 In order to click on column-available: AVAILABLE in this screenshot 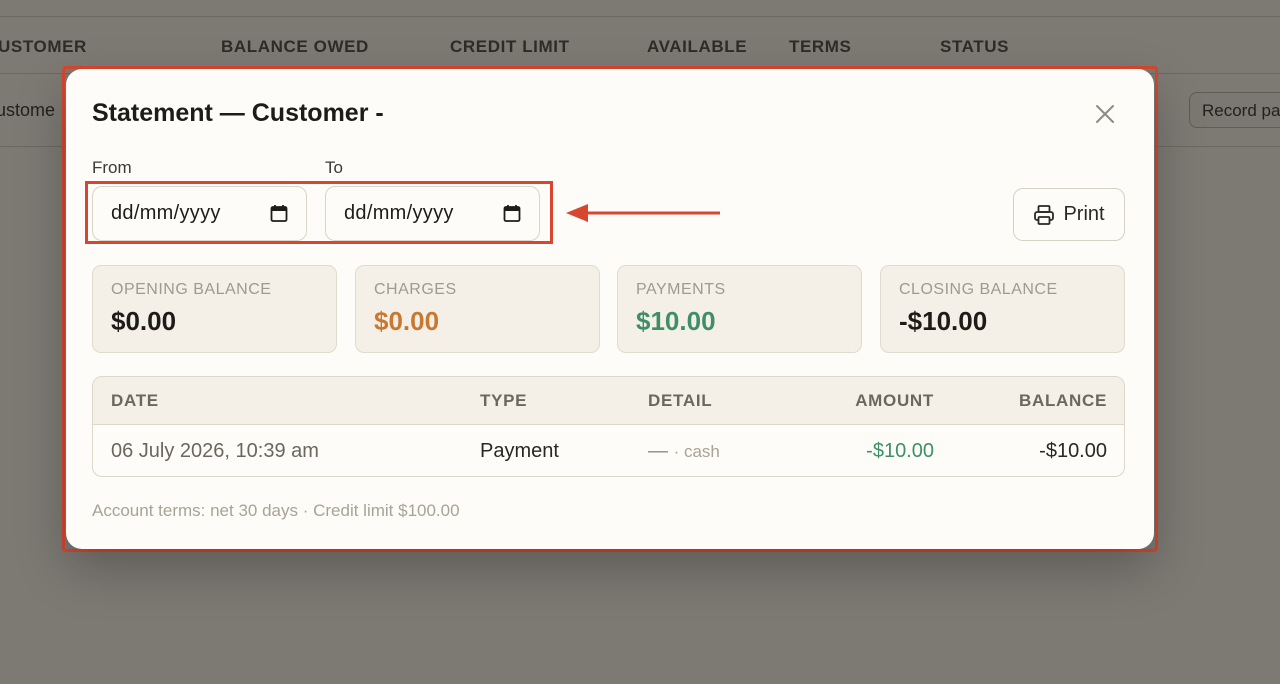, I will do `click(697, 46)`.